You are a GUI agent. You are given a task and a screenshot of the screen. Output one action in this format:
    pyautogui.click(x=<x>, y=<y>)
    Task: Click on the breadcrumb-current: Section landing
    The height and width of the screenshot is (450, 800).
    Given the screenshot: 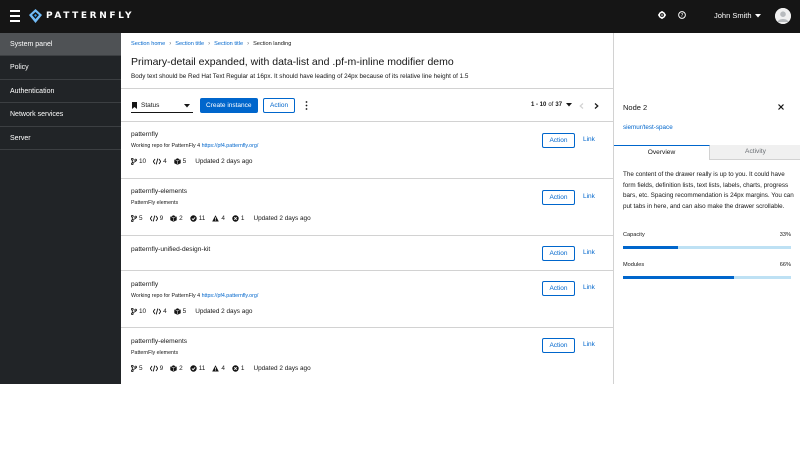 What is the action you would take?
    pyautogui.click(x=272, y=44)
    